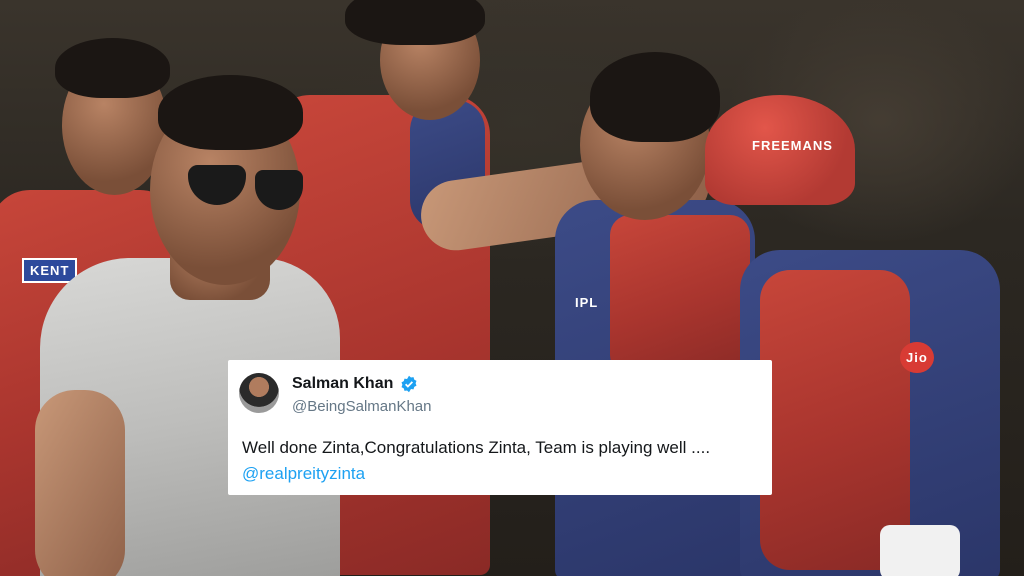 The width and height of the screenshot is (1024, 576). What do you see at coordinates (361, 406) in the screenshot?
I see `tweet-author-handle: @BeingSalmanKhan` at bounding box center [361, 406].